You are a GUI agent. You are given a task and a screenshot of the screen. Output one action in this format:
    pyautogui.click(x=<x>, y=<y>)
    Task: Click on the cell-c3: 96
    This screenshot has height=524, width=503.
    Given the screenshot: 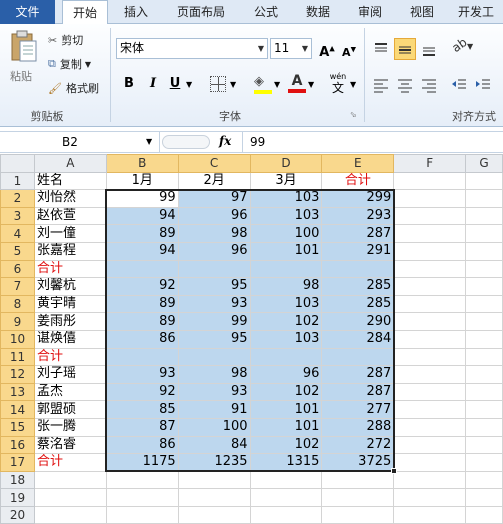 What is the action you would take?
    pyautogui.click(x=214, y=216)
    